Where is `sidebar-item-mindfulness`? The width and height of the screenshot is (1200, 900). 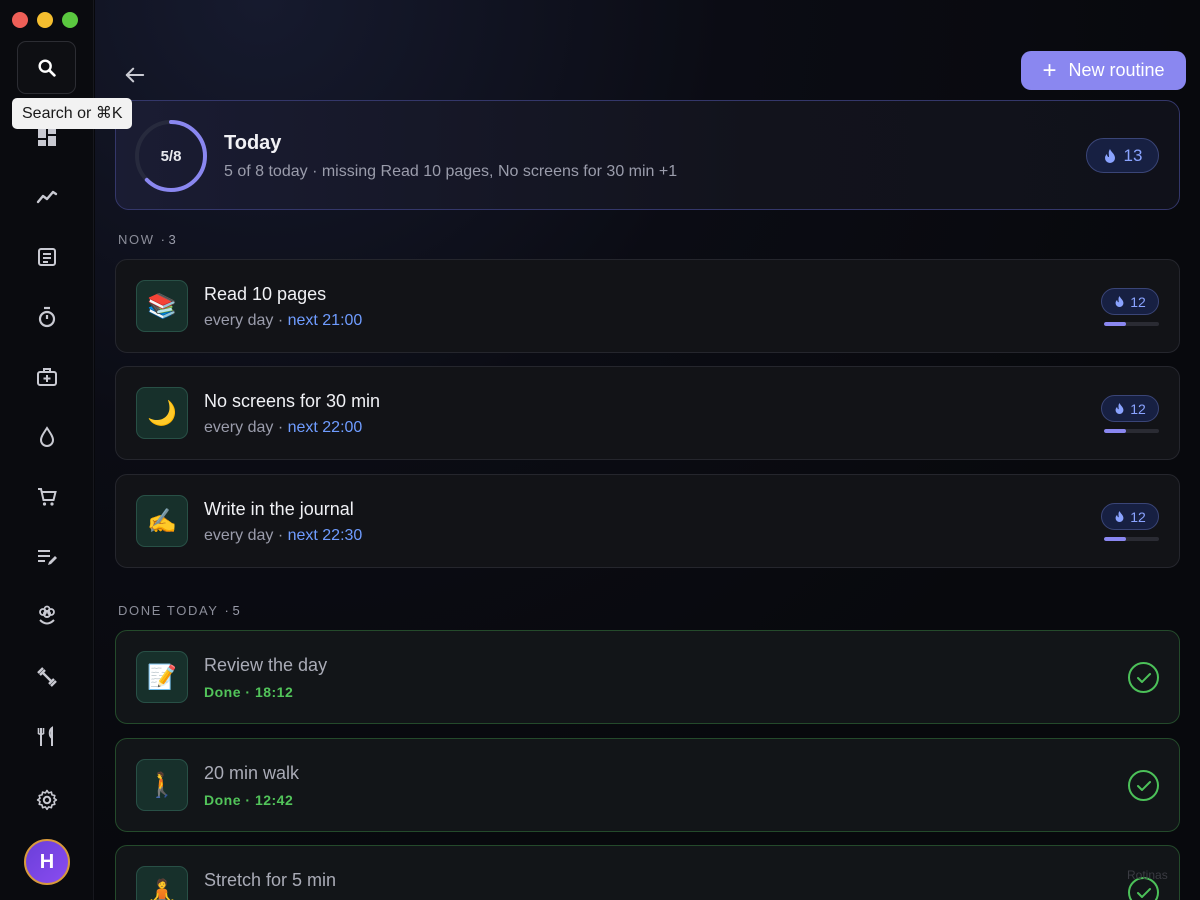
sidebar-item-mindfulness is located at coordinates (47, 617).